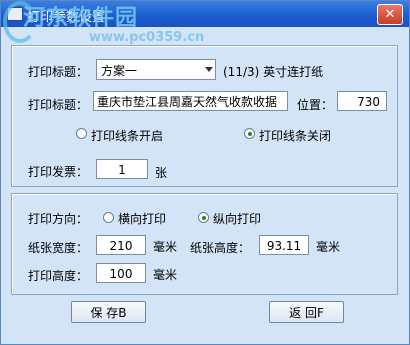  Describe the element at coordinates (58, 276) in the screenshot. I see `print-height-label: 打印高度：` at that location.